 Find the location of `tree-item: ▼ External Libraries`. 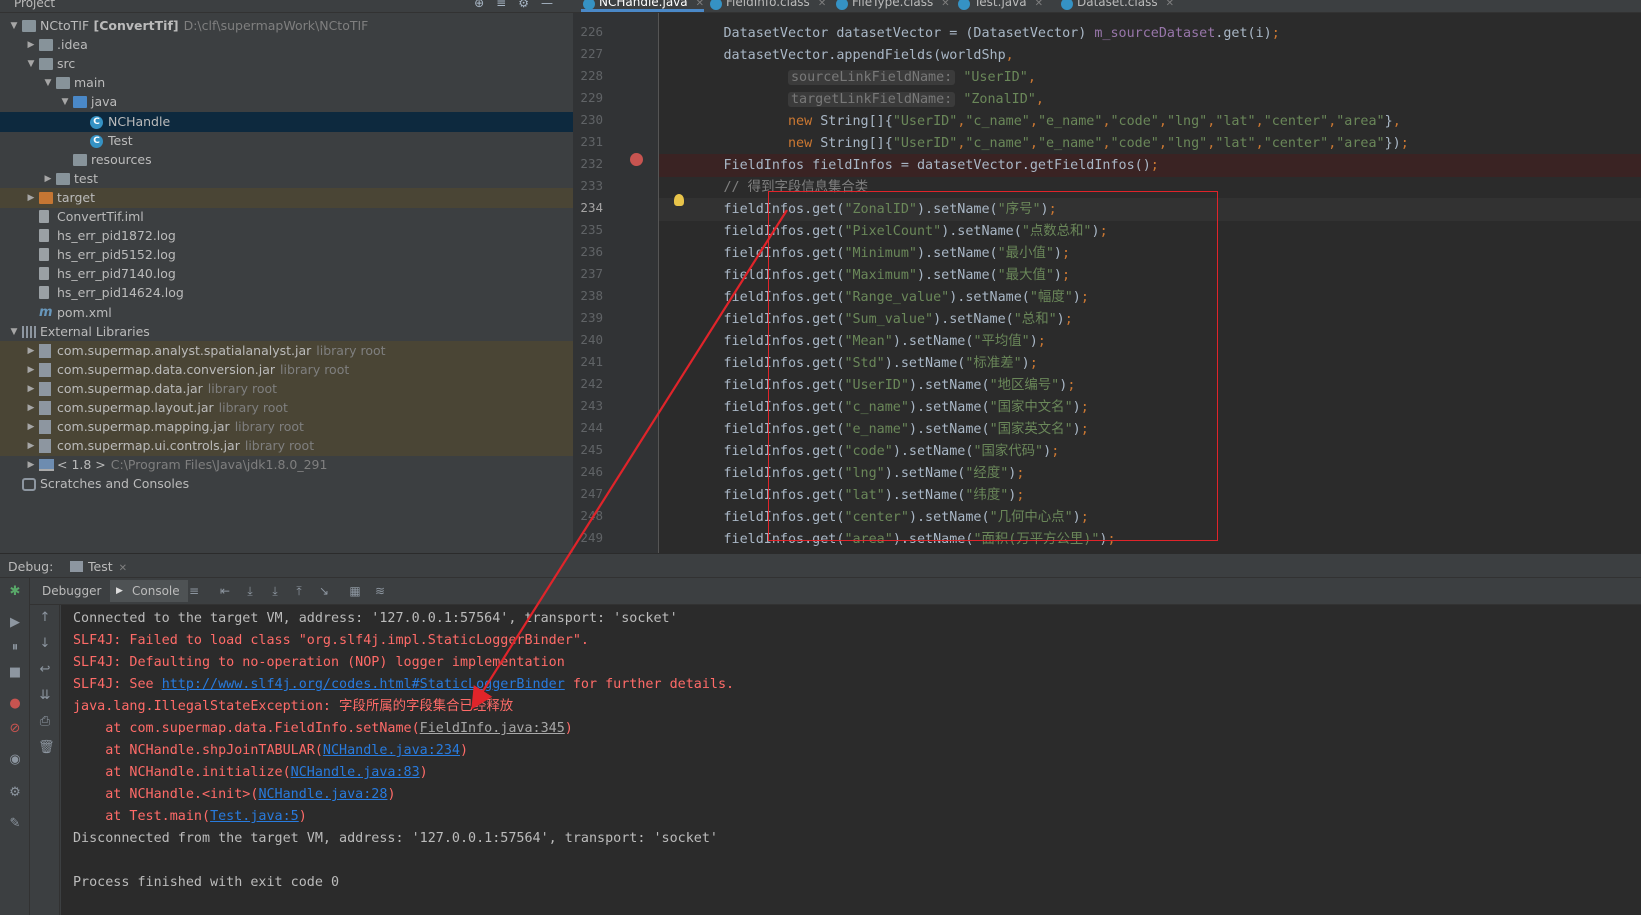

tree-item: ▼ External Libraries is located at coordinates (286, 332).